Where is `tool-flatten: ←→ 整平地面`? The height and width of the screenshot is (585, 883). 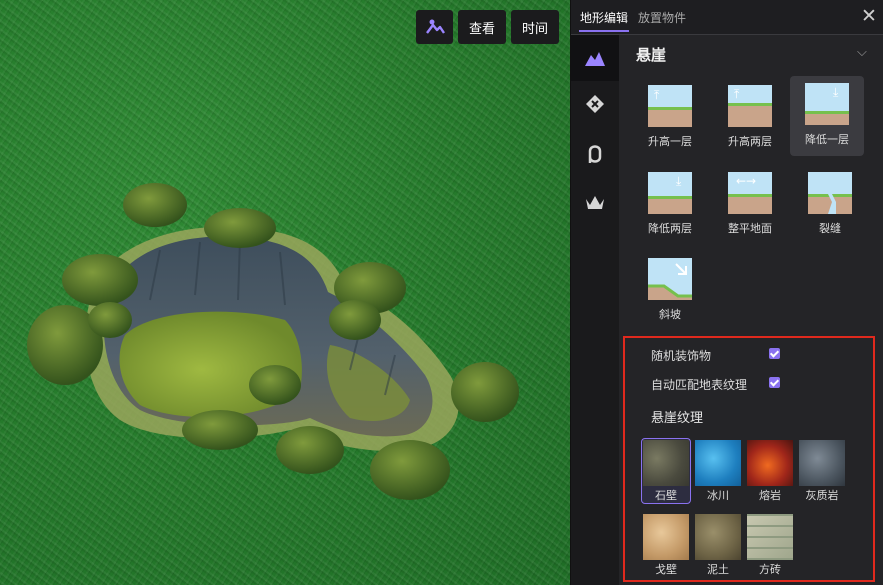
tool-flatten: ←→ 整平地面 is located at coordinates (750, 205).